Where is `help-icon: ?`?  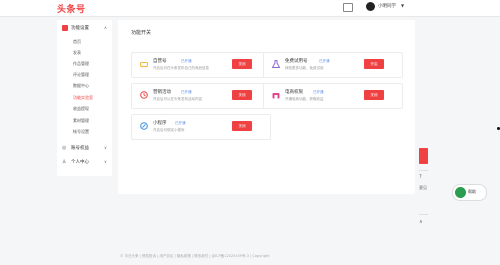
help-icon: ? is located at coordinates (420, 177).